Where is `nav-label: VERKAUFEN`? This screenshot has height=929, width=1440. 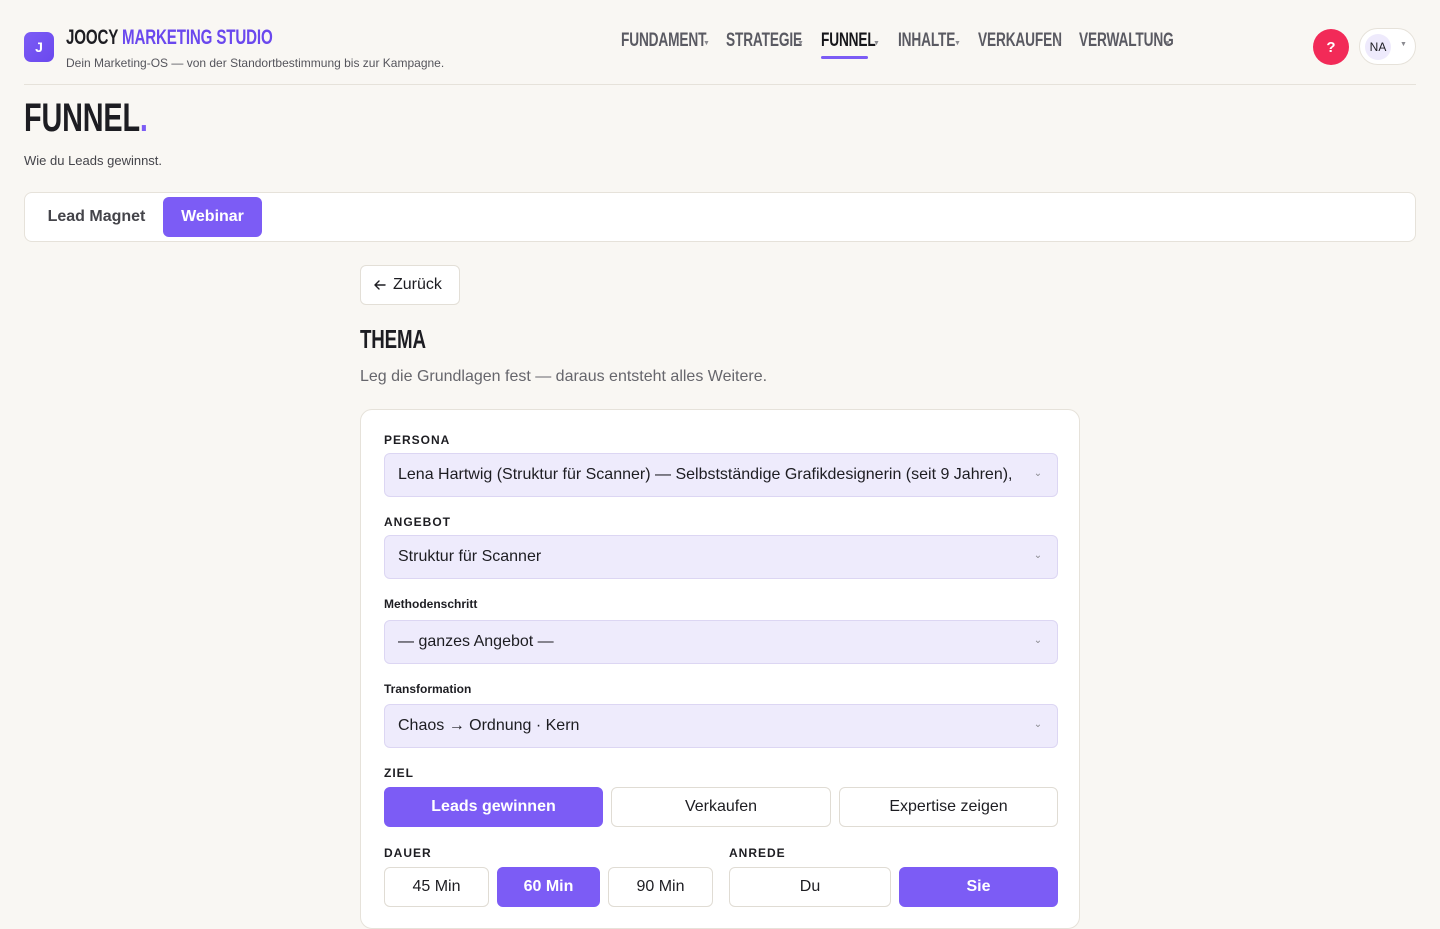
nav-label: VERKAUFEN is located at coordinates (1020, 40).